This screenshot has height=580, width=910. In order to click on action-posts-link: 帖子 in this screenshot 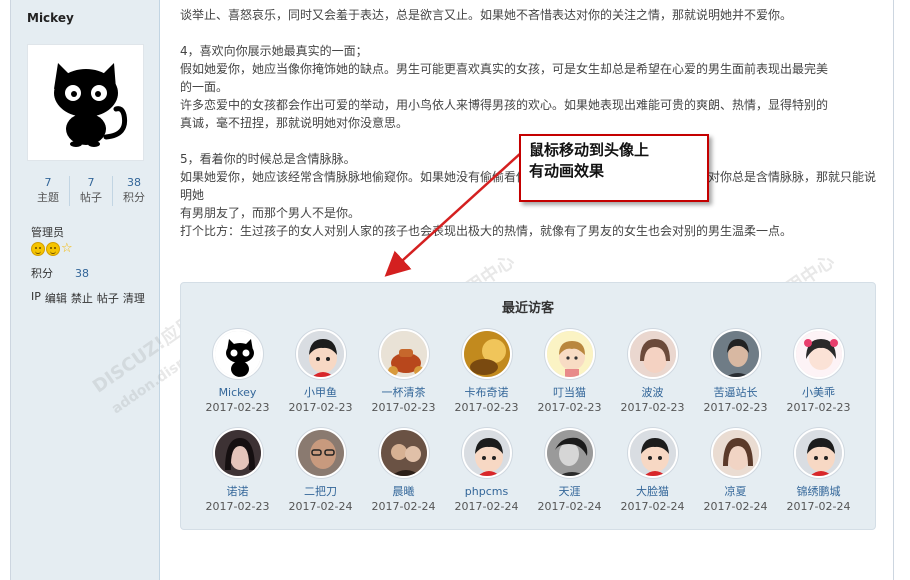, I will do `click(108, 298)`.